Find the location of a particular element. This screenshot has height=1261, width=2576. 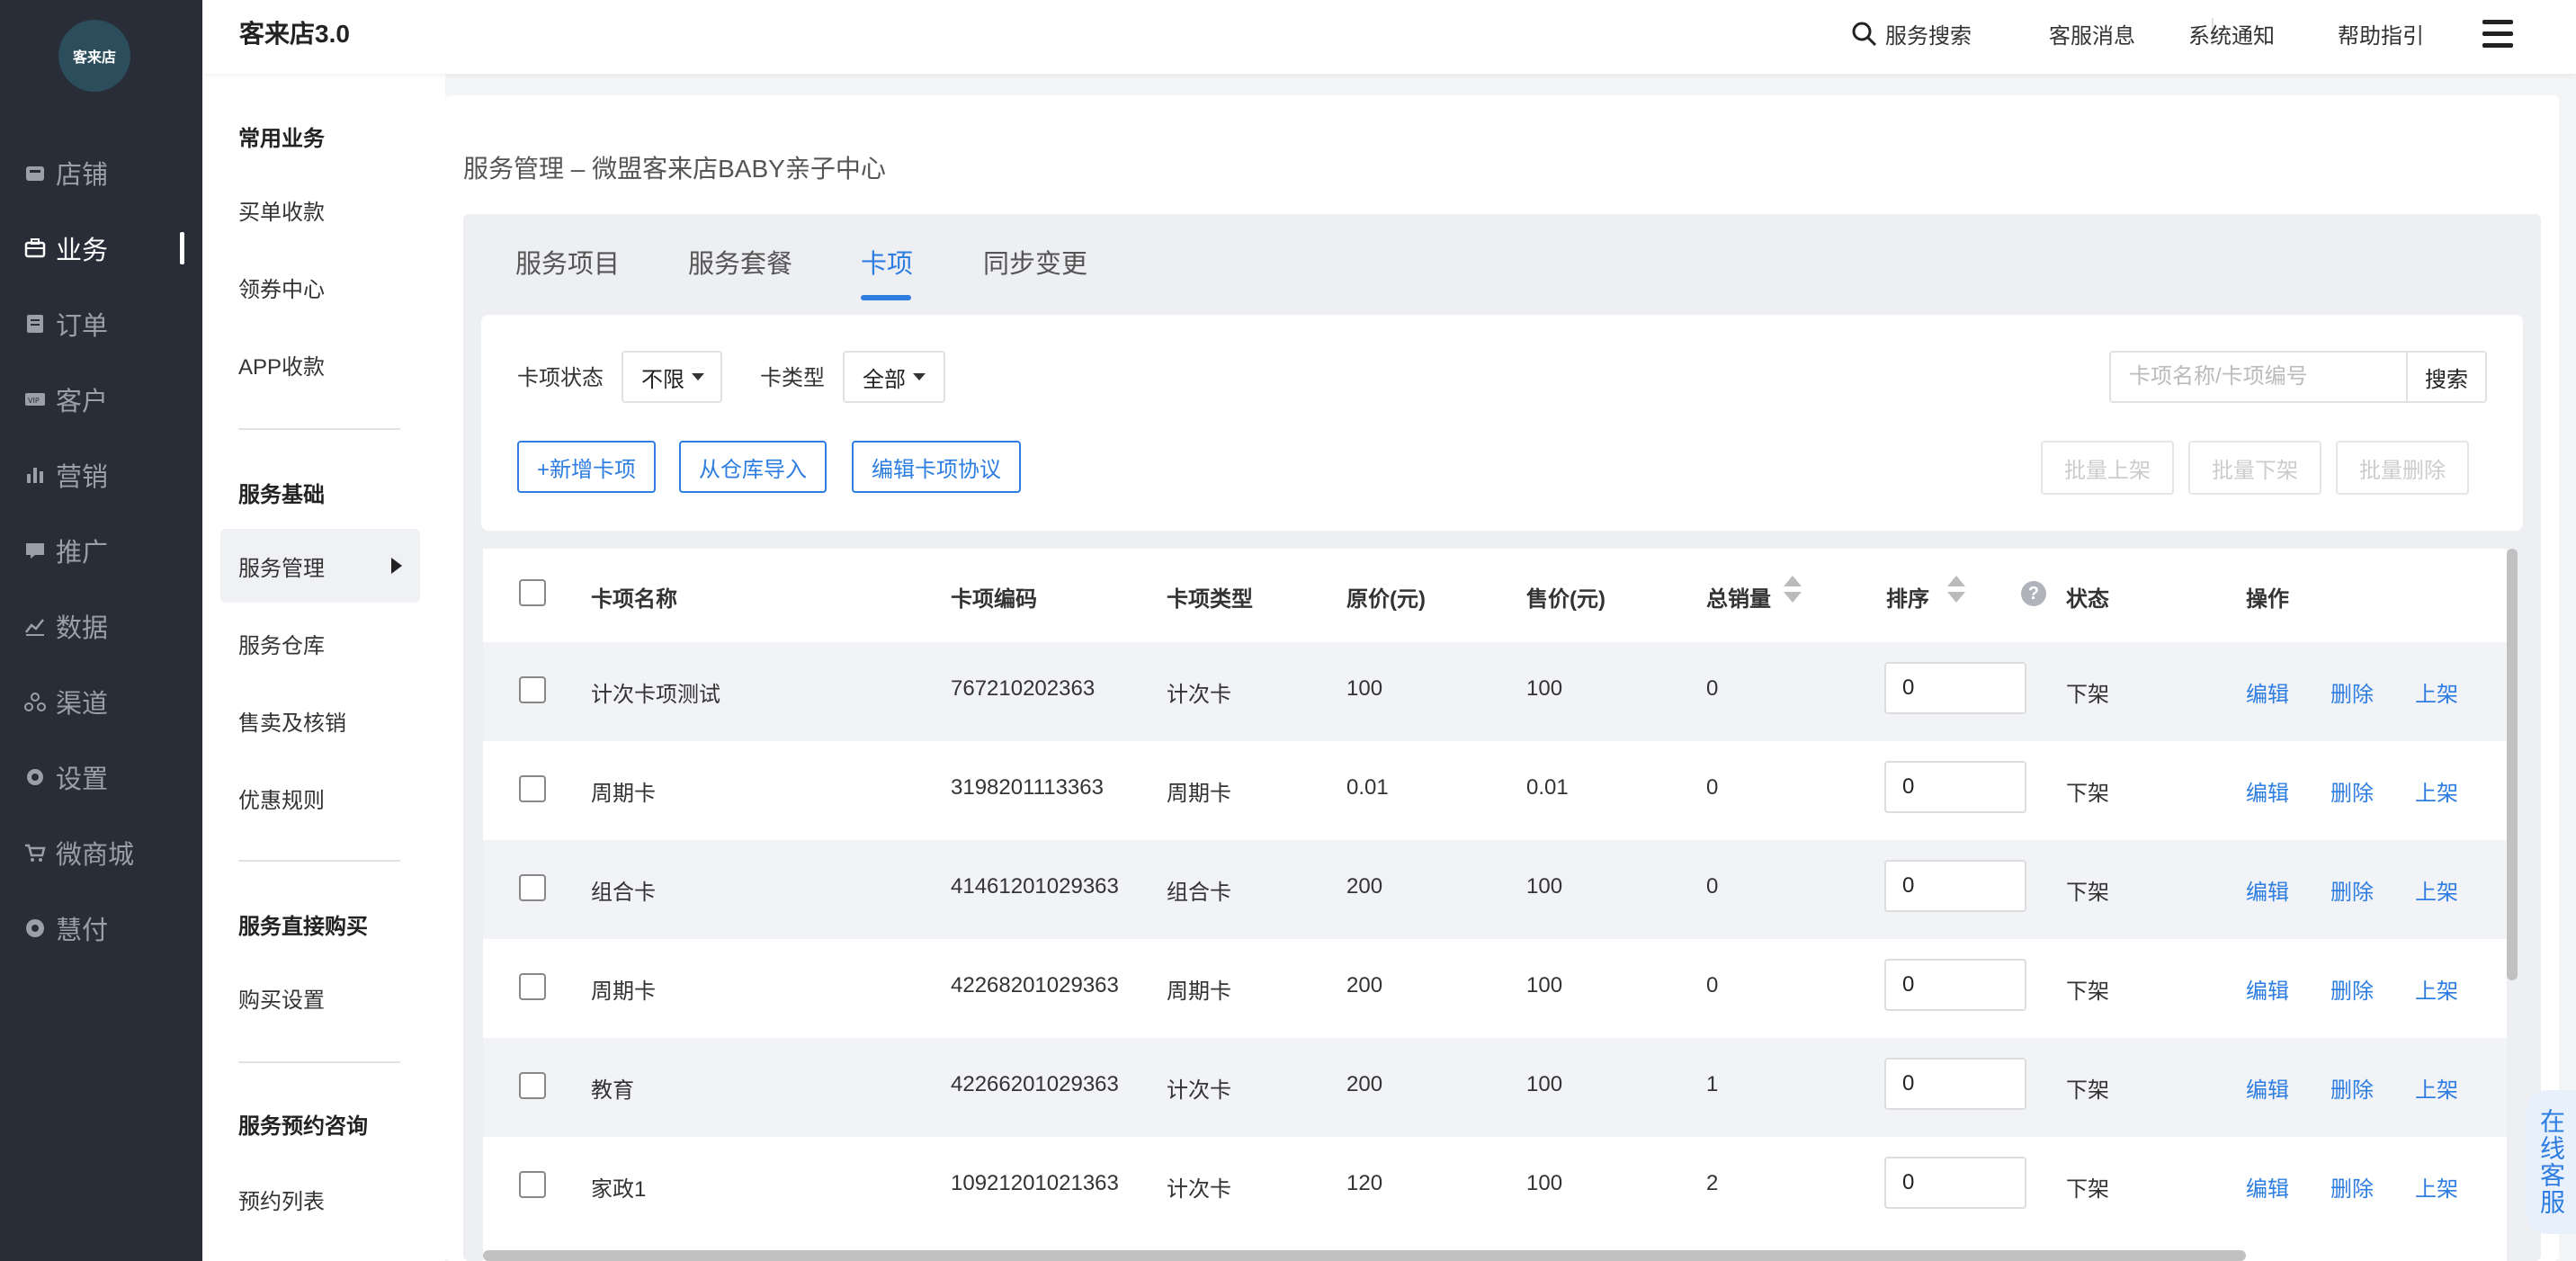

nav-item-marketing: 营销 is located at coordinates (101, 475).